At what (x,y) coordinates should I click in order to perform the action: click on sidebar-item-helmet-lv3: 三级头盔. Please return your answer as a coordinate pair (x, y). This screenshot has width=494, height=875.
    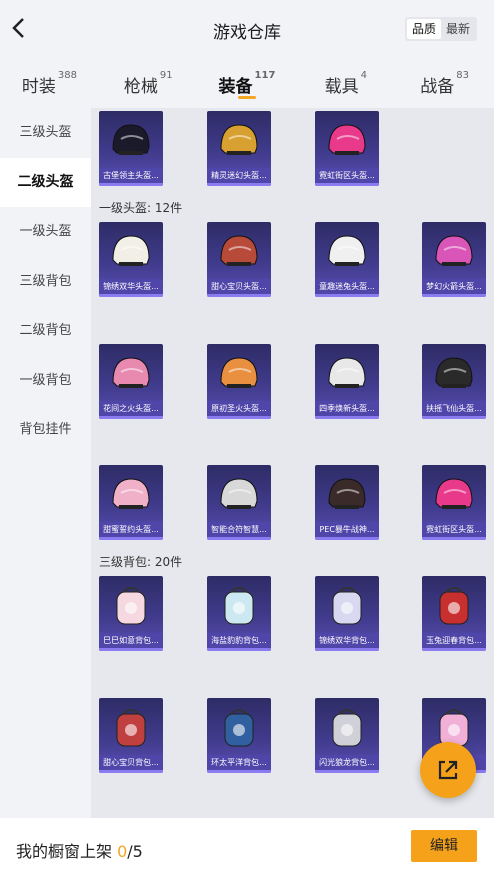
    Looking at the image, I should click on (45, 133).